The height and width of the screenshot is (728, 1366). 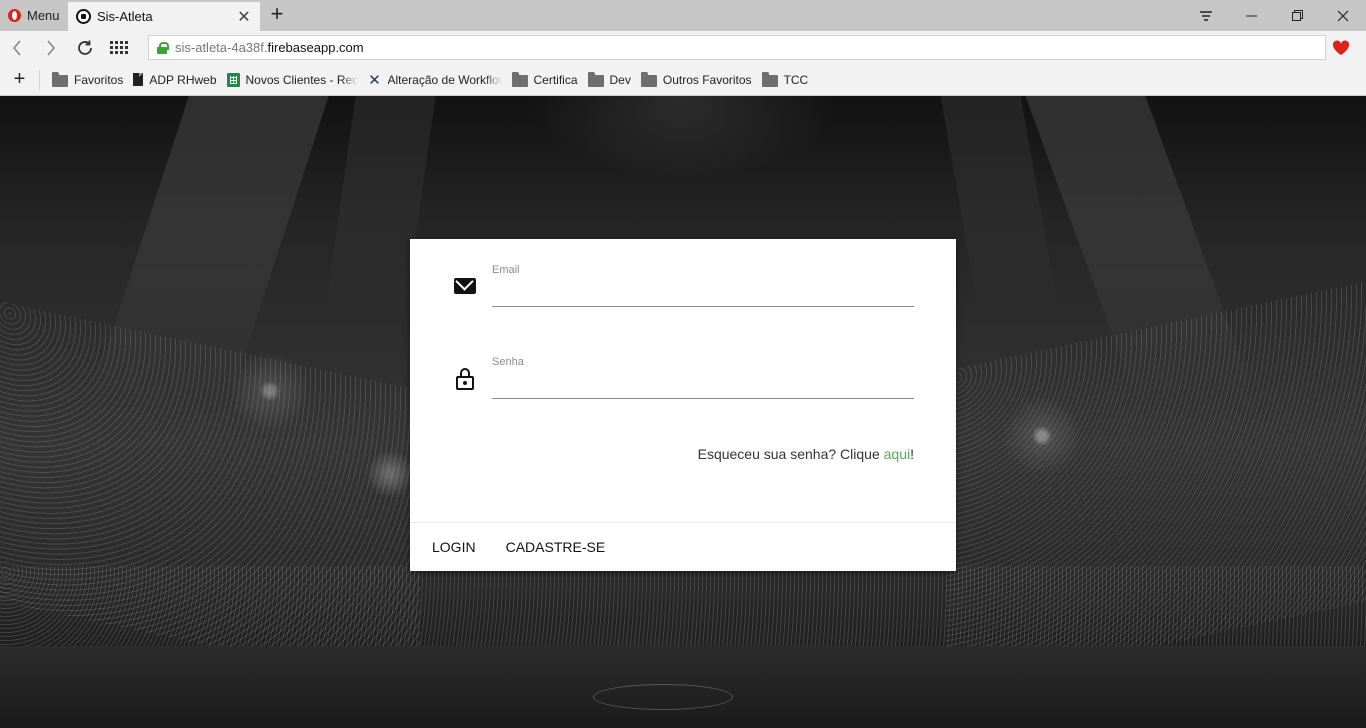 What do you see at coordinates (374, 80) in the screenshot?
I see `x-logo-icon: ✕` at bounding box center [374, 80].